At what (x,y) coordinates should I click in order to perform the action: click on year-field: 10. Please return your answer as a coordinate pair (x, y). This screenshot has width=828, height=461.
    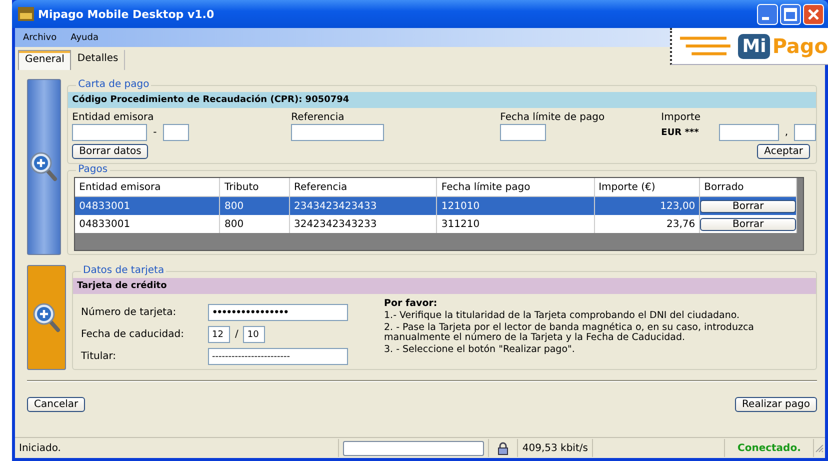
    Looking at the image, I should click on (254, 334).